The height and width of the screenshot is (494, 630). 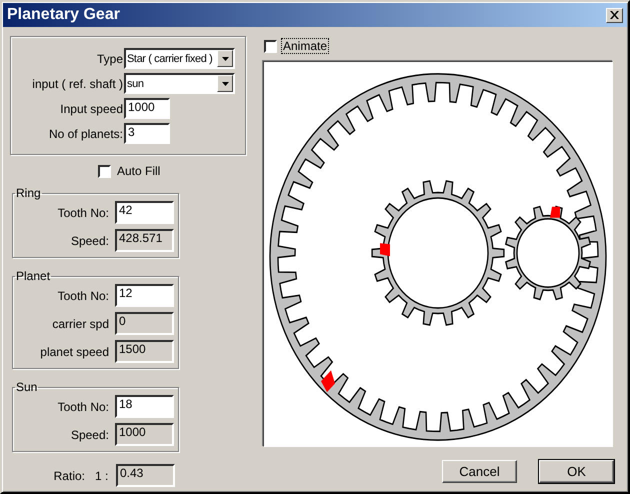 What do you see at coordinates (145, 475) in the screenshot?
I see `readonly-field: 0.43` at bounding box center [145, 475].